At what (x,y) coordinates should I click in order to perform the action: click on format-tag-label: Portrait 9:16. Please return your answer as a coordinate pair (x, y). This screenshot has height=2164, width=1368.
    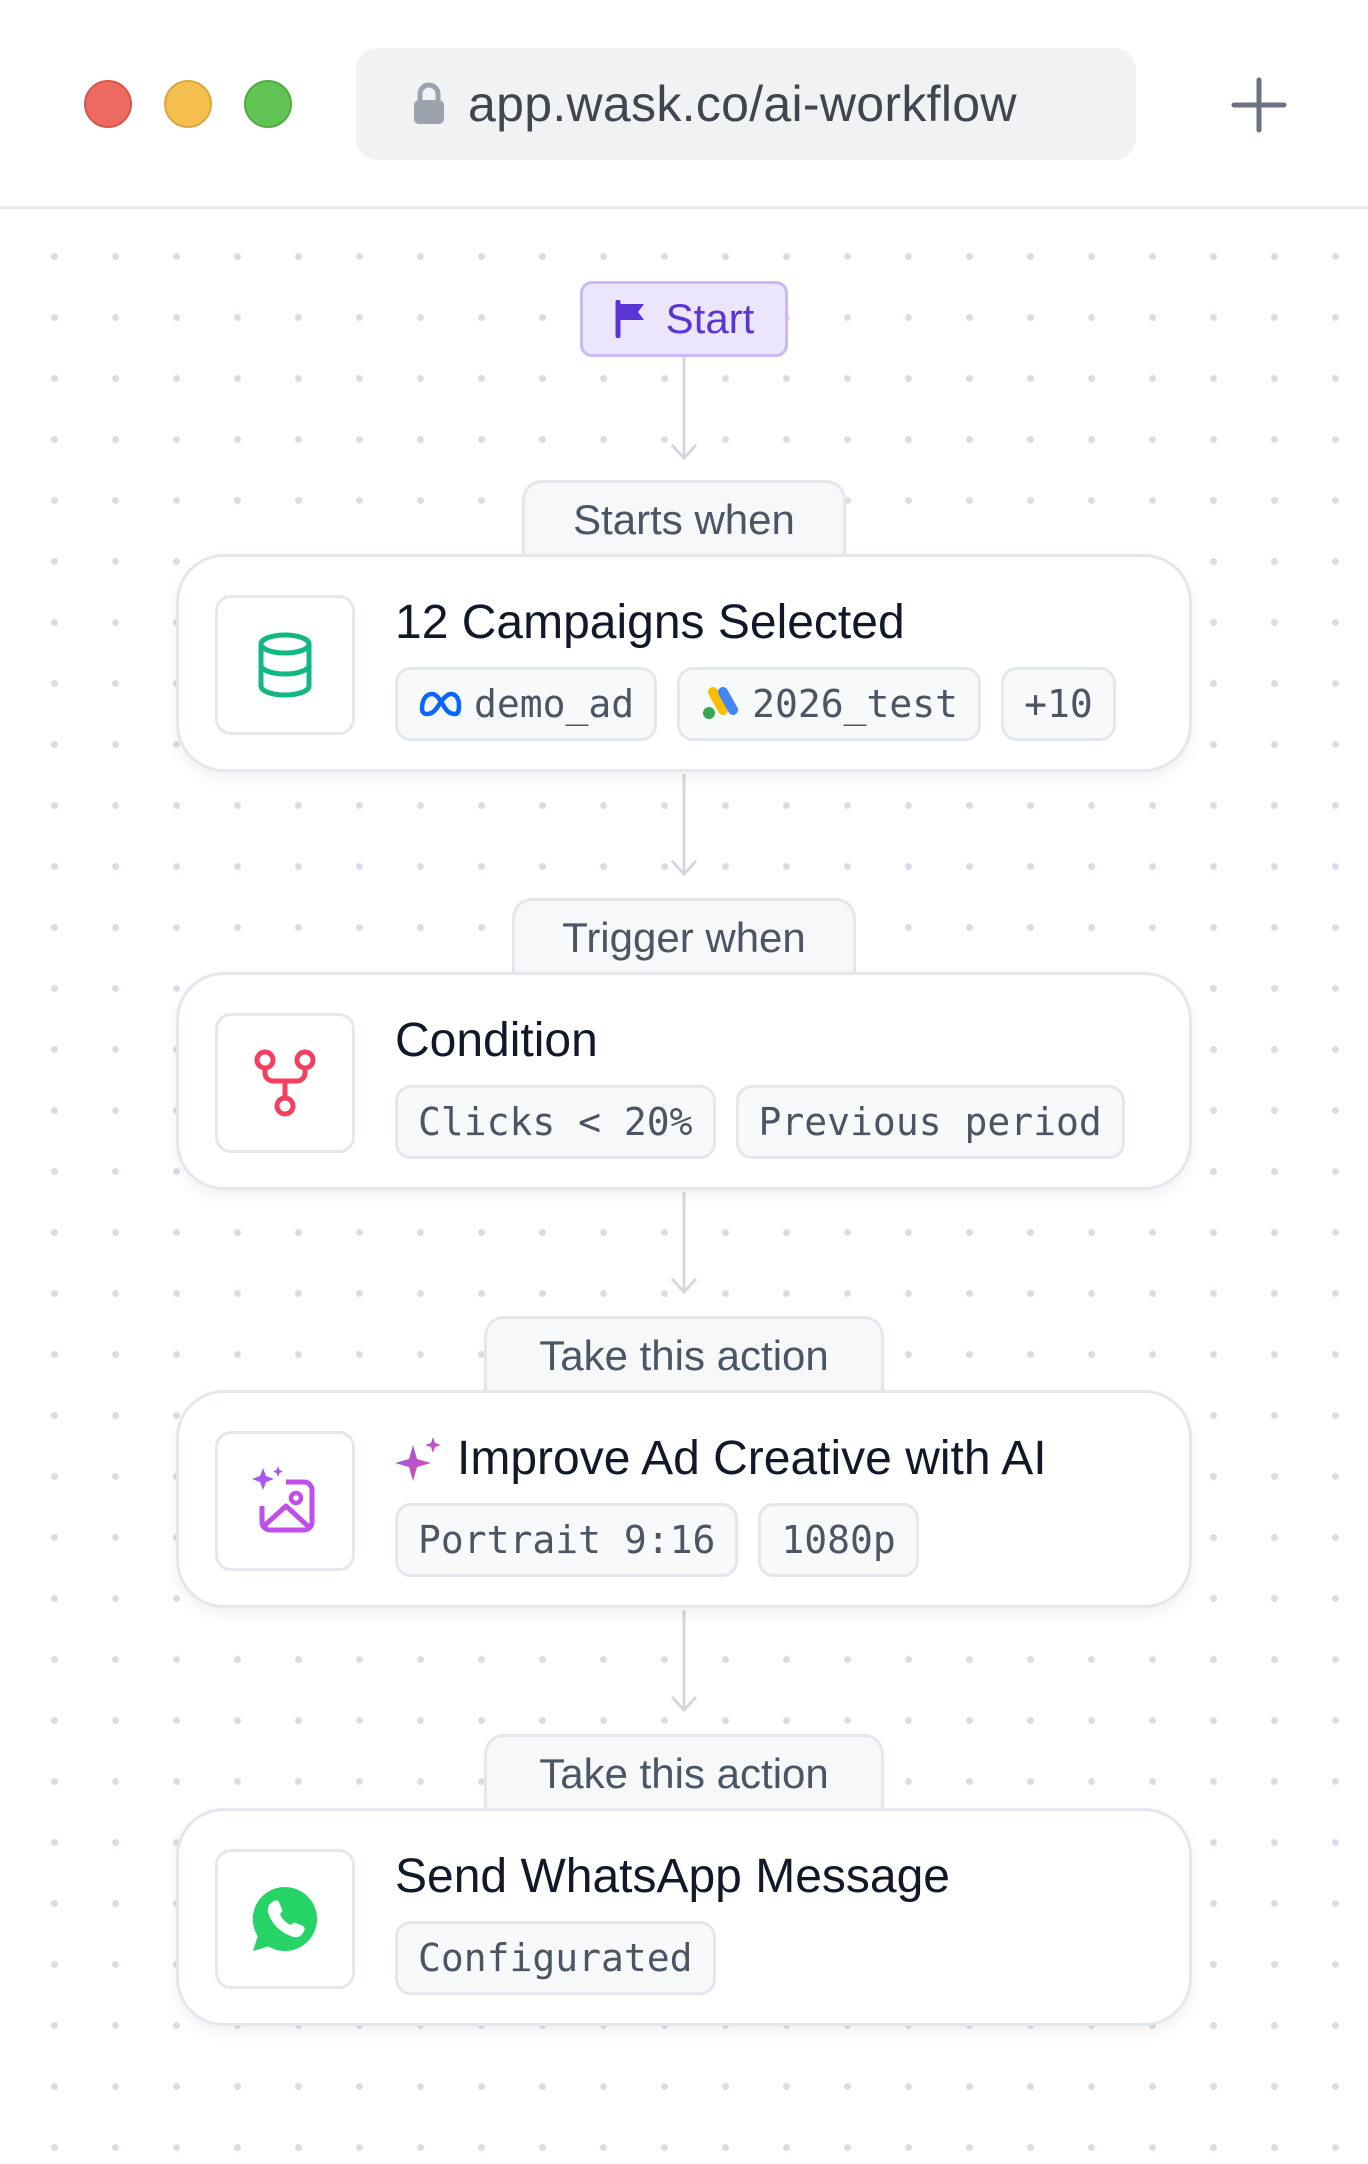
    Looking at the image, I should click on (567, 1540).